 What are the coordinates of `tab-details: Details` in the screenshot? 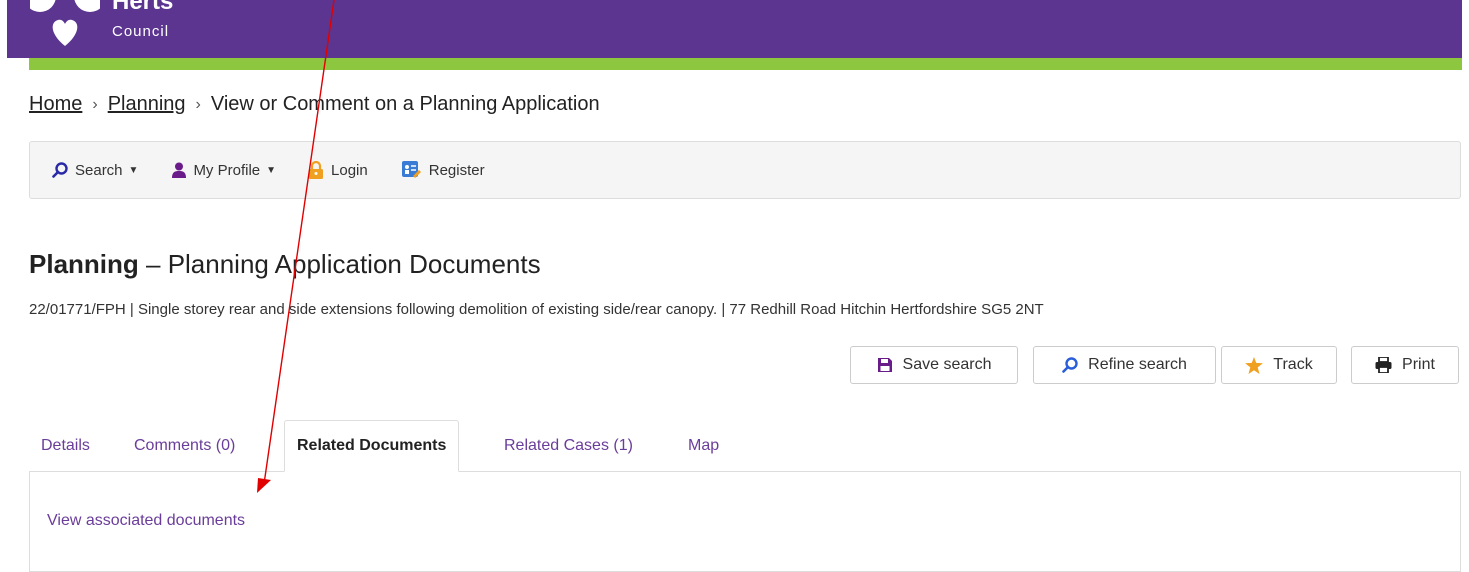 It's located at (65, 445).